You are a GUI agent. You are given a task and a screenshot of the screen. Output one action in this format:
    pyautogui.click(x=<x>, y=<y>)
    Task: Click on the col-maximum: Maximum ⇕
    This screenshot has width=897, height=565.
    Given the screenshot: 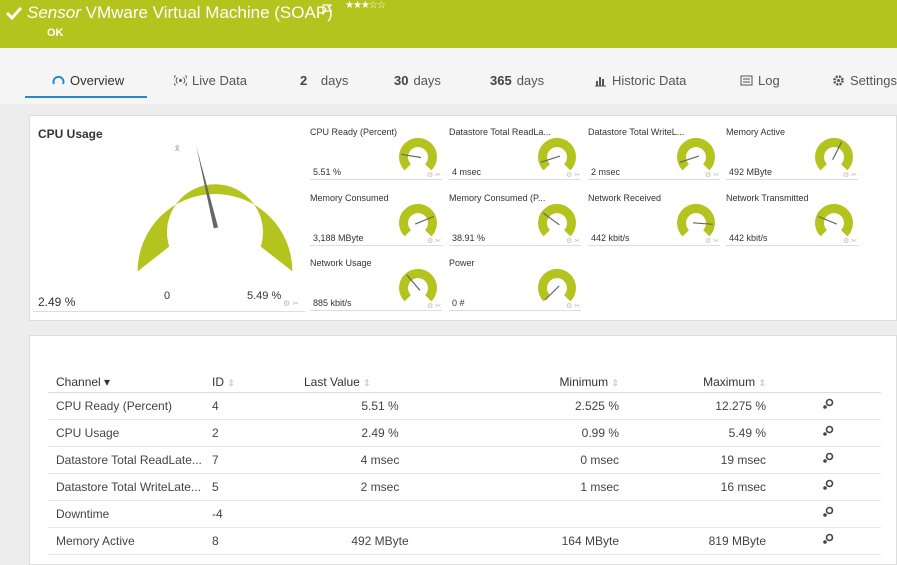 What is the action you would take?
    pyautogui.click(x=692, y=382)
    